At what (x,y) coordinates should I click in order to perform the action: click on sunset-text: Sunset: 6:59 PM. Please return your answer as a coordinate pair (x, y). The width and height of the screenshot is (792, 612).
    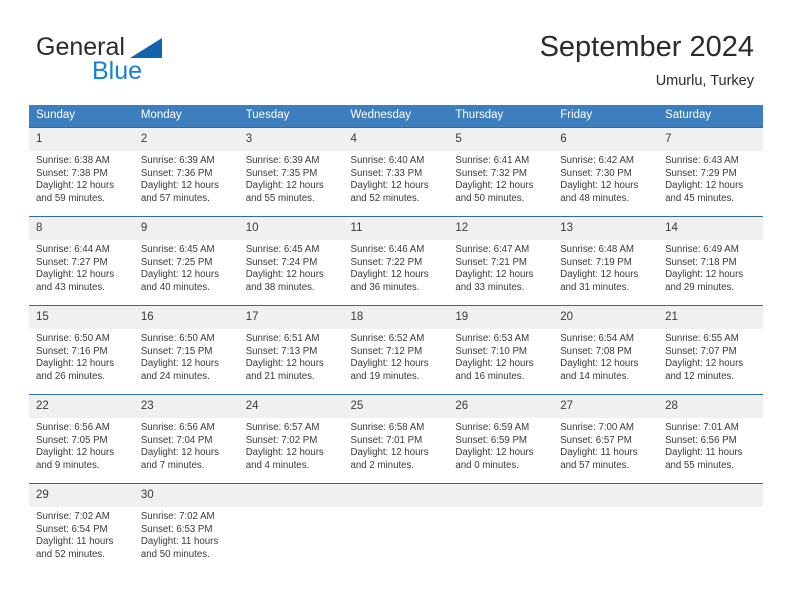
    Looking at the image, I should click on (491, 440).